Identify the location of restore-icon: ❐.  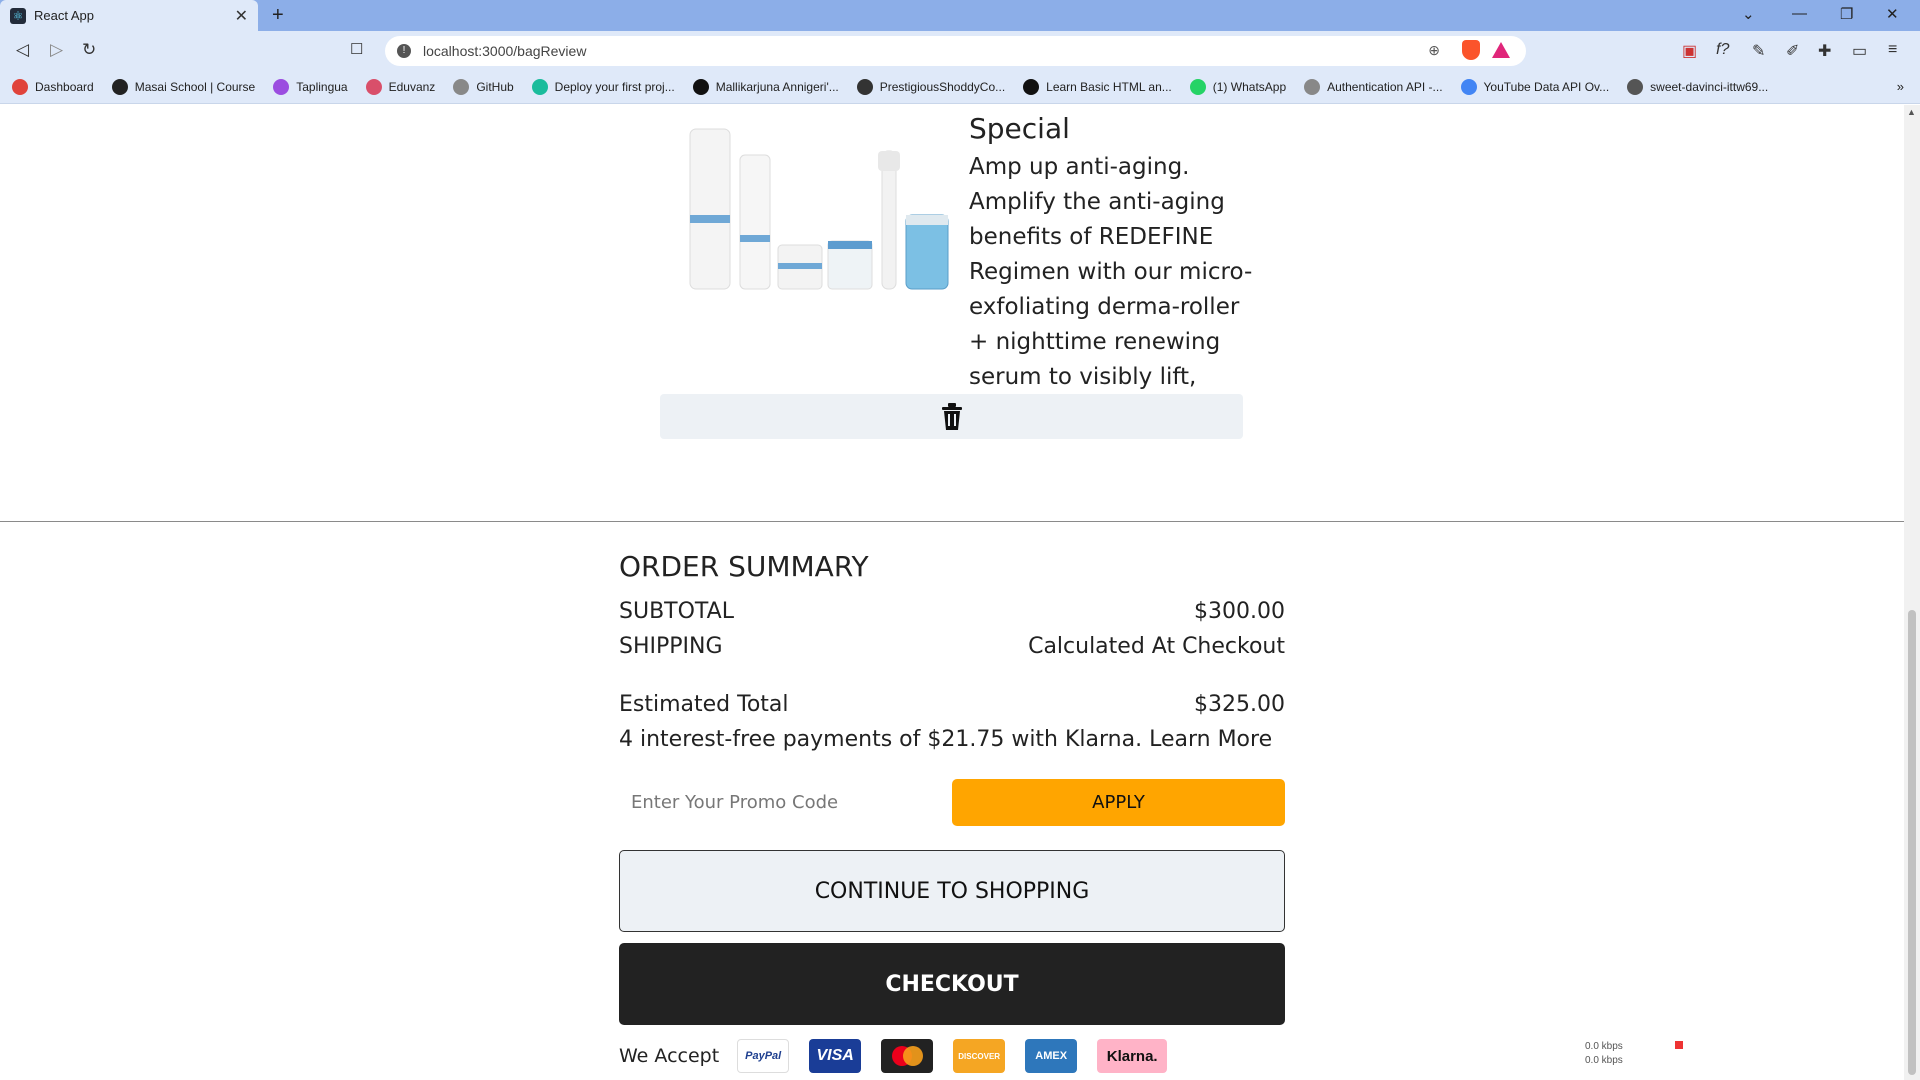
(1846, 14).